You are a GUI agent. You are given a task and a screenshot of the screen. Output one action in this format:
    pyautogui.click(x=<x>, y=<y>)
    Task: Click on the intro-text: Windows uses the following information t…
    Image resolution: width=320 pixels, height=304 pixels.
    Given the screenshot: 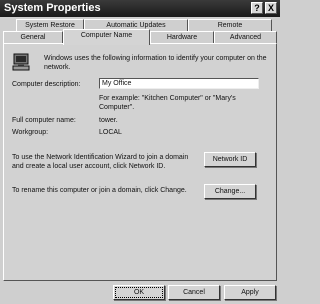 What is the action you would take?
    pyautogui.click(x=155, y=63)
    